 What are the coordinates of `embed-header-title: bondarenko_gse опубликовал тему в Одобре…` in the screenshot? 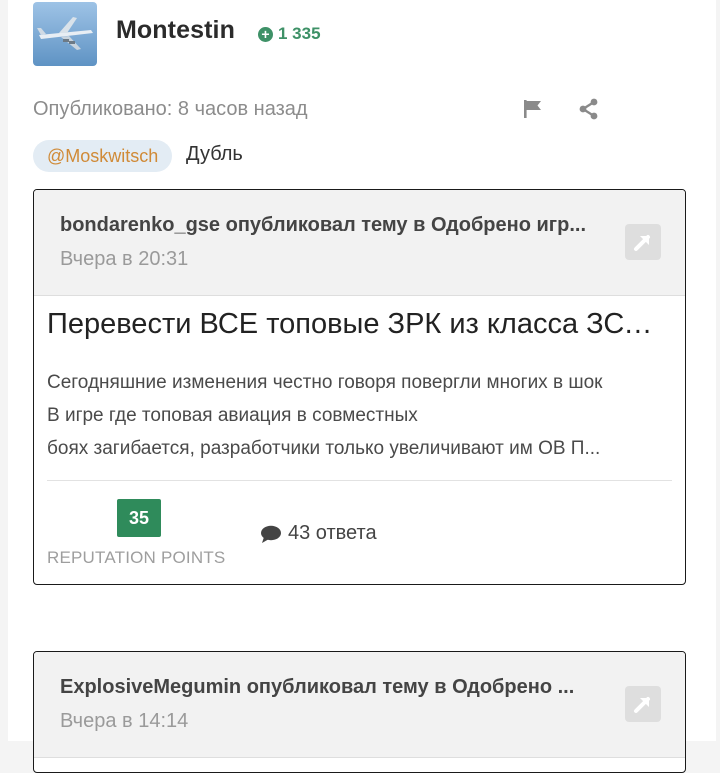 It's located at (337, 225).